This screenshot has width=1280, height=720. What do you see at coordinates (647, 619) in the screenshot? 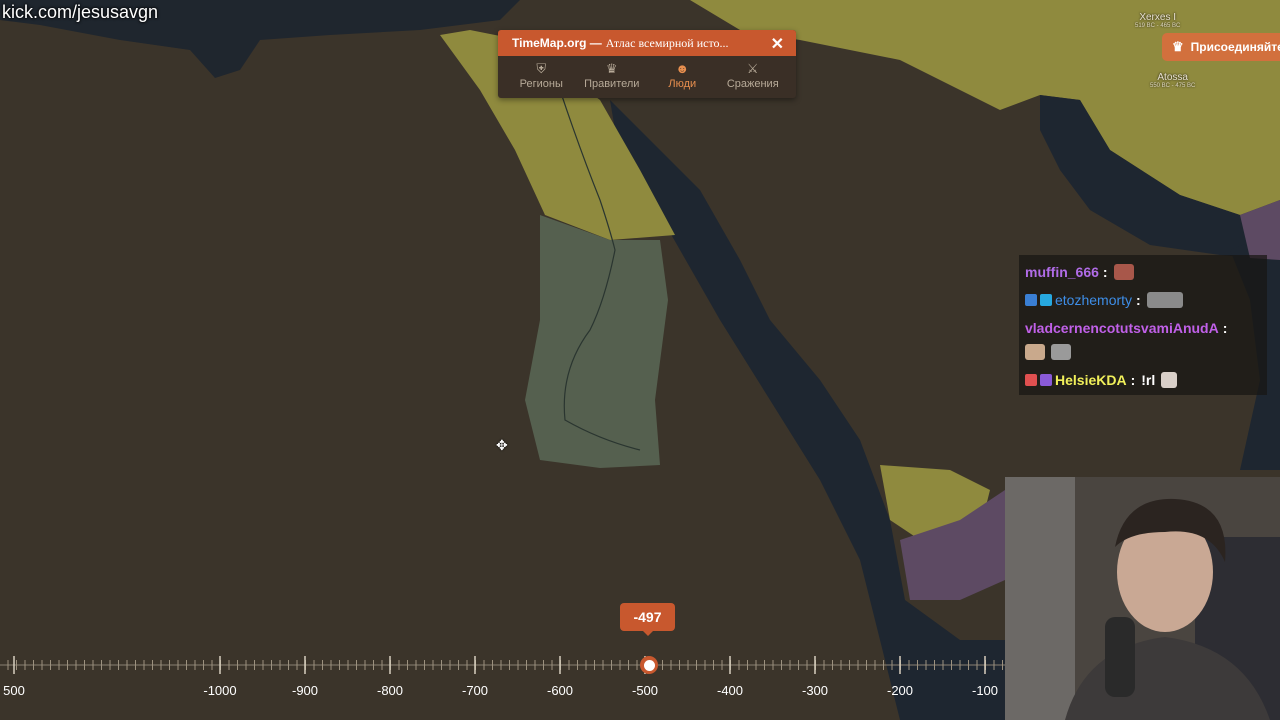
I see `current-year-badge: -497` at bounding box center [647, 619].